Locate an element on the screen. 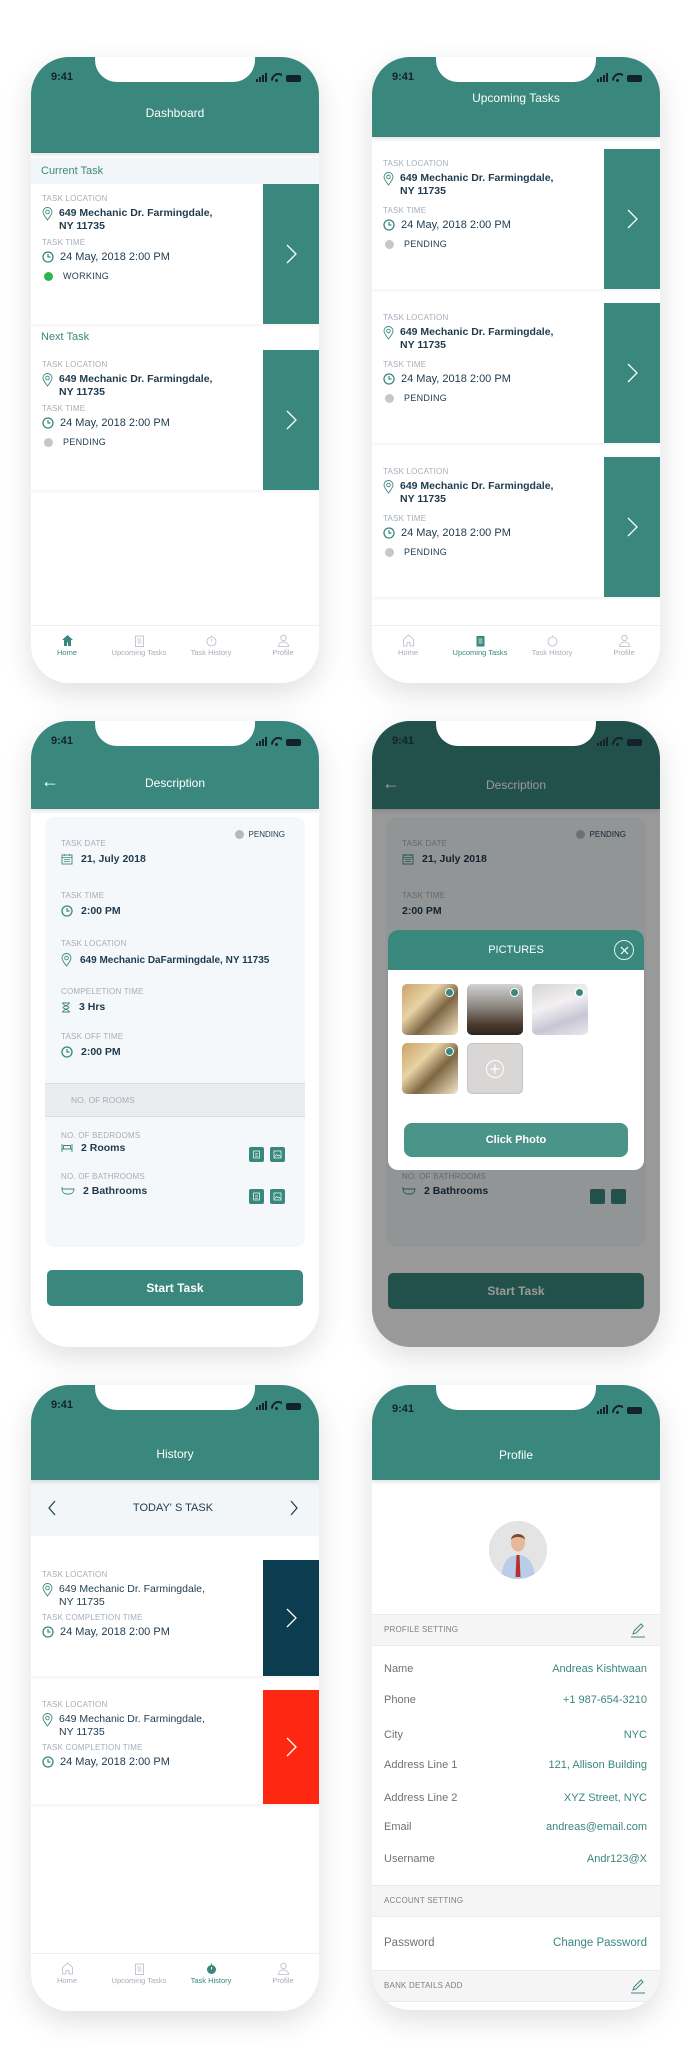 Image resolution: width=690 pixels, height=2071 pixels. calendar-icon is located at coordinates (67, 859).